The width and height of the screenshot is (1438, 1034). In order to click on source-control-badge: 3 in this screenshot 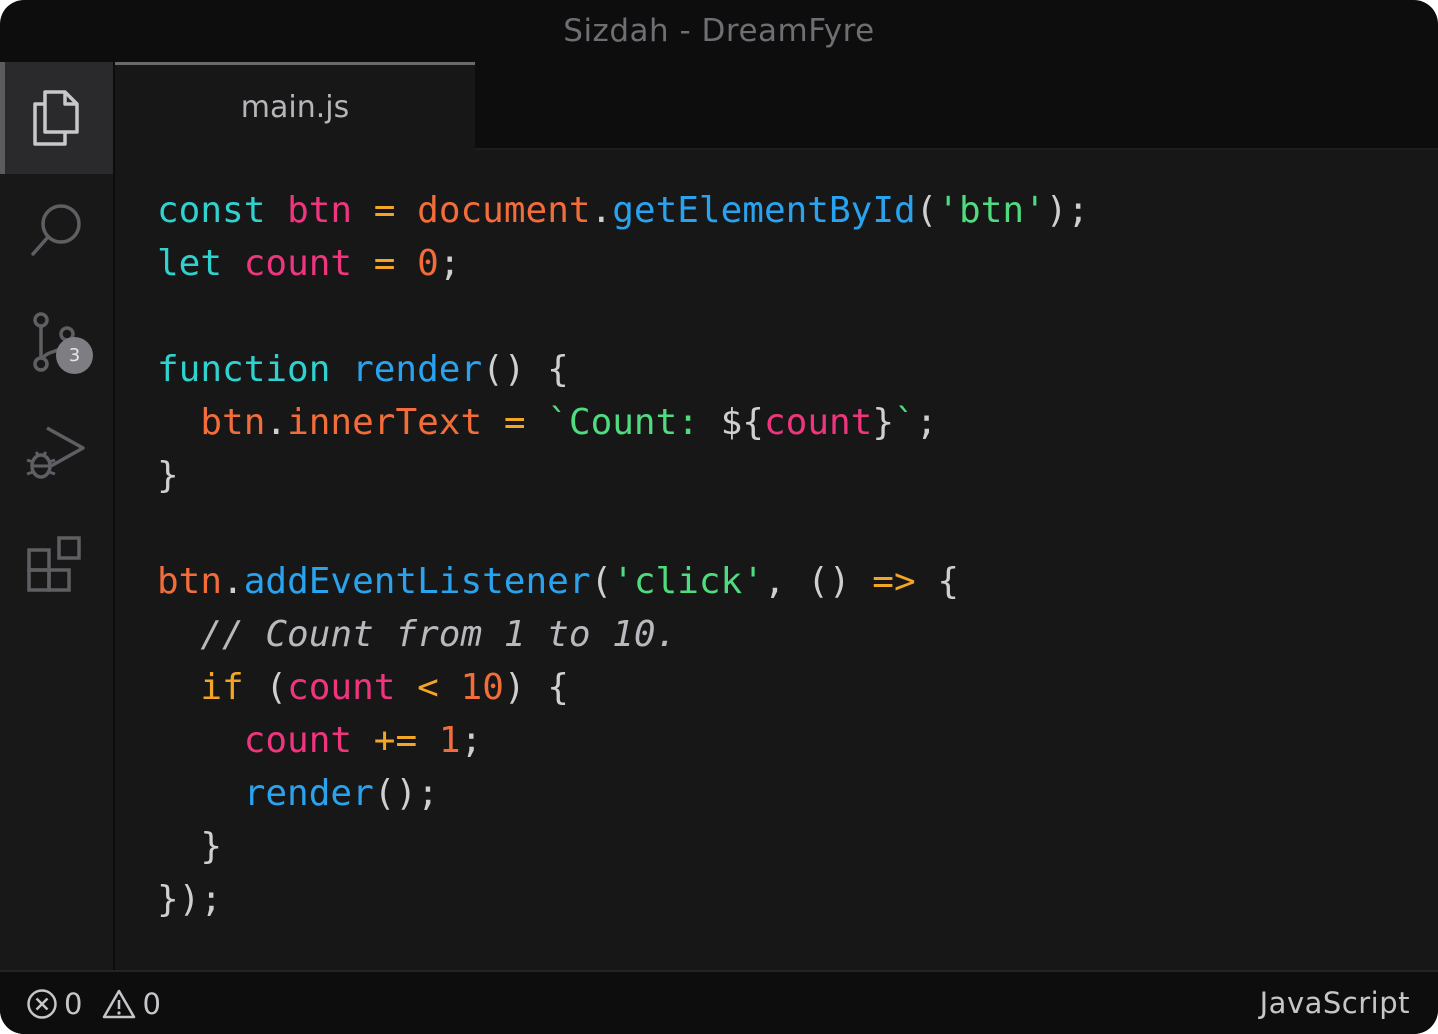, I will do `click(74, 355)`.